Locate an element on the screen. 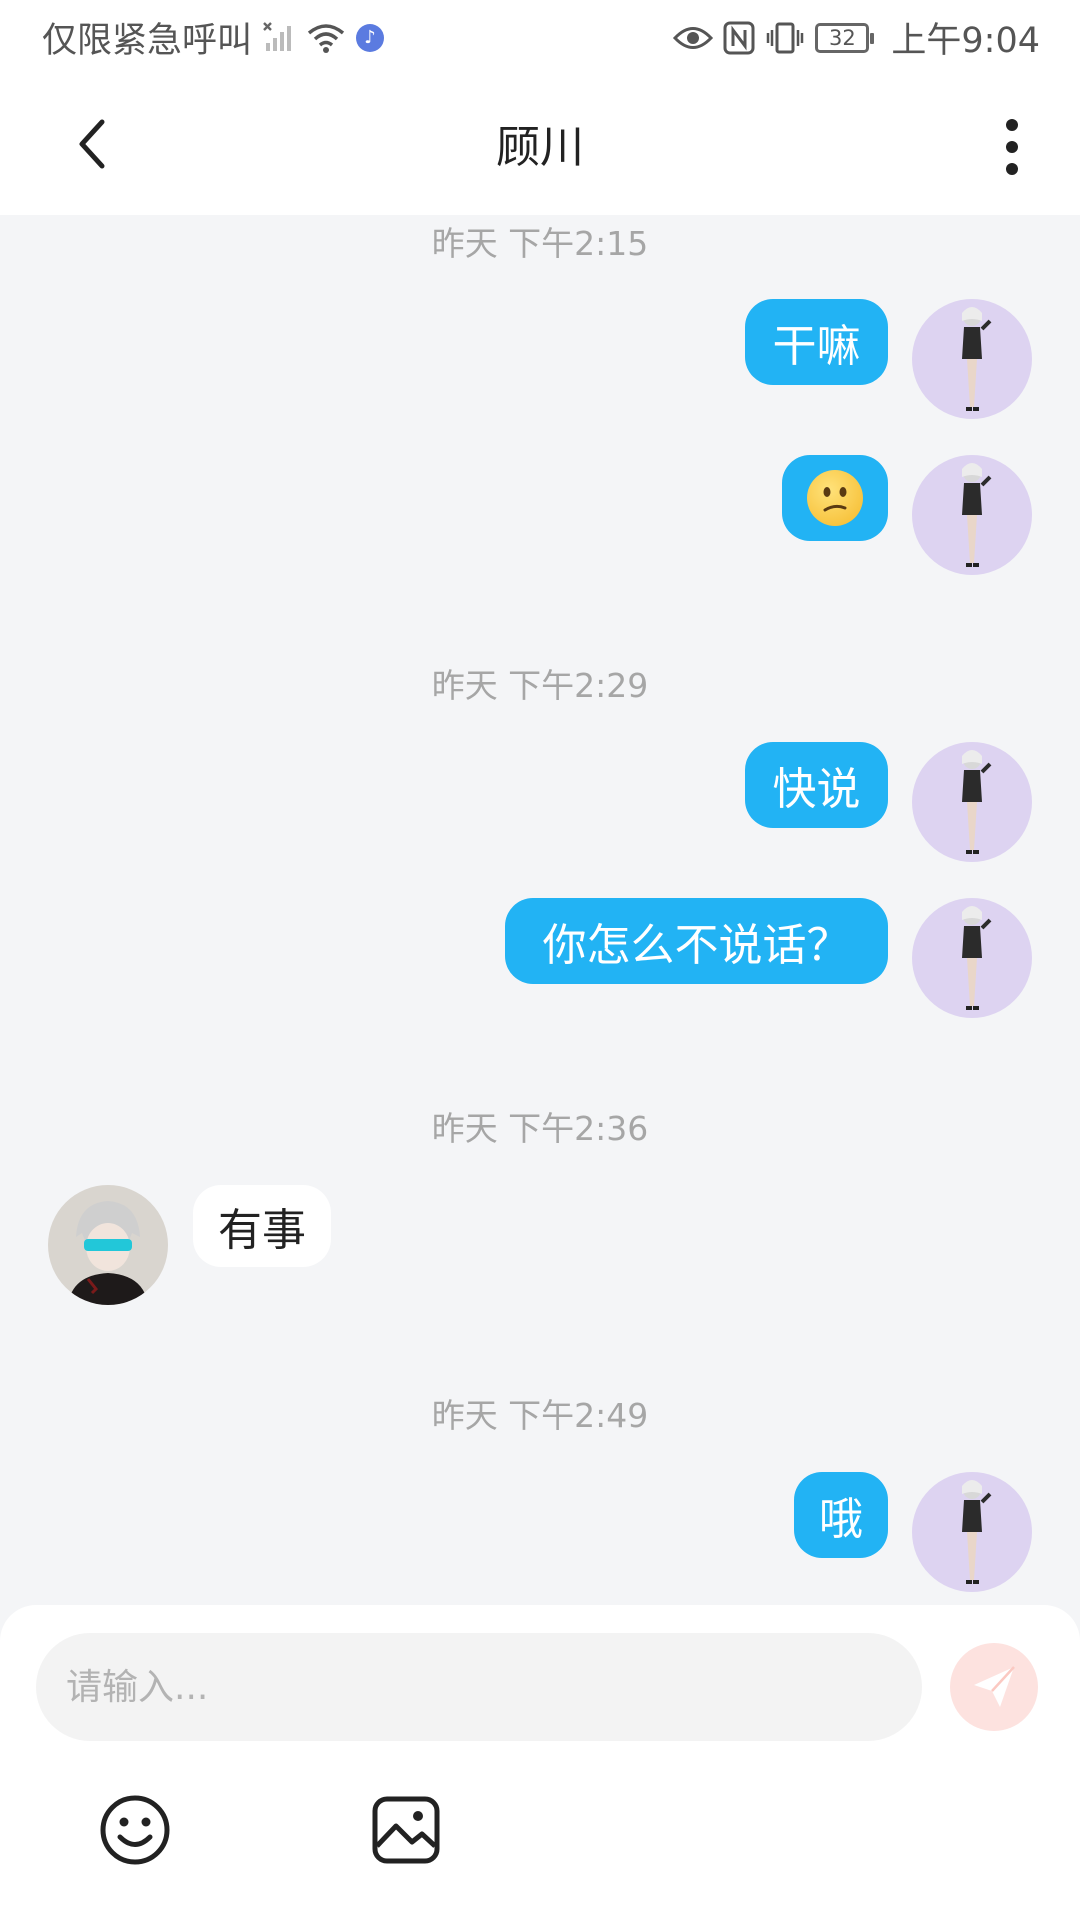  clock: 上午9:04 is located at coordinates (965, 41).